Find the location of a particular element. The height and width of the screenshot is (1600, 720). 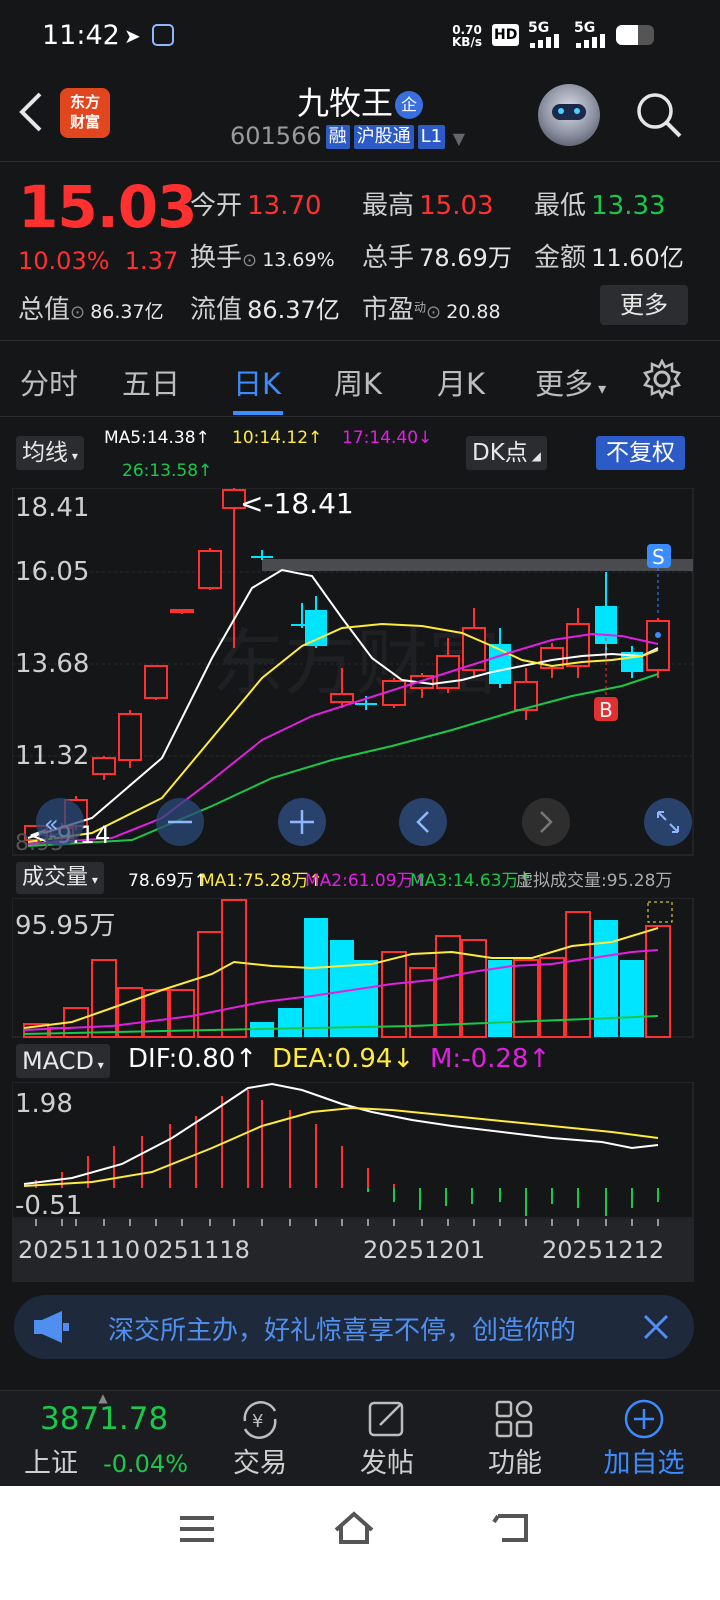

battery-icon is located at coordinates (635, 35).